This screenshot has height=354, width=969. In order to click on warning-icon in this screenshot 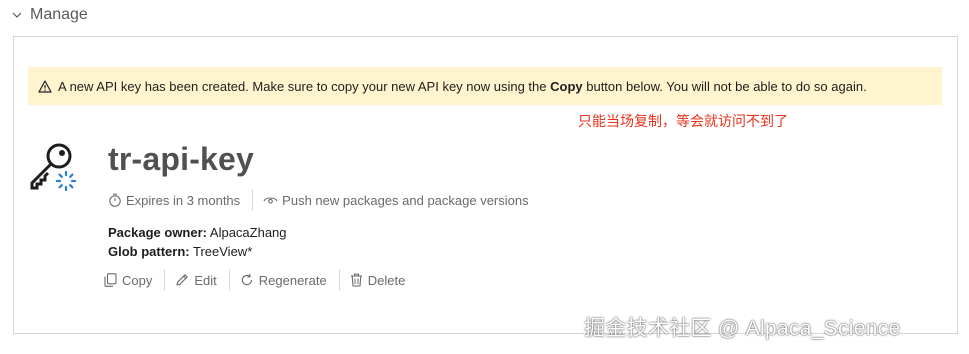, I will do `click(45, 86)`.